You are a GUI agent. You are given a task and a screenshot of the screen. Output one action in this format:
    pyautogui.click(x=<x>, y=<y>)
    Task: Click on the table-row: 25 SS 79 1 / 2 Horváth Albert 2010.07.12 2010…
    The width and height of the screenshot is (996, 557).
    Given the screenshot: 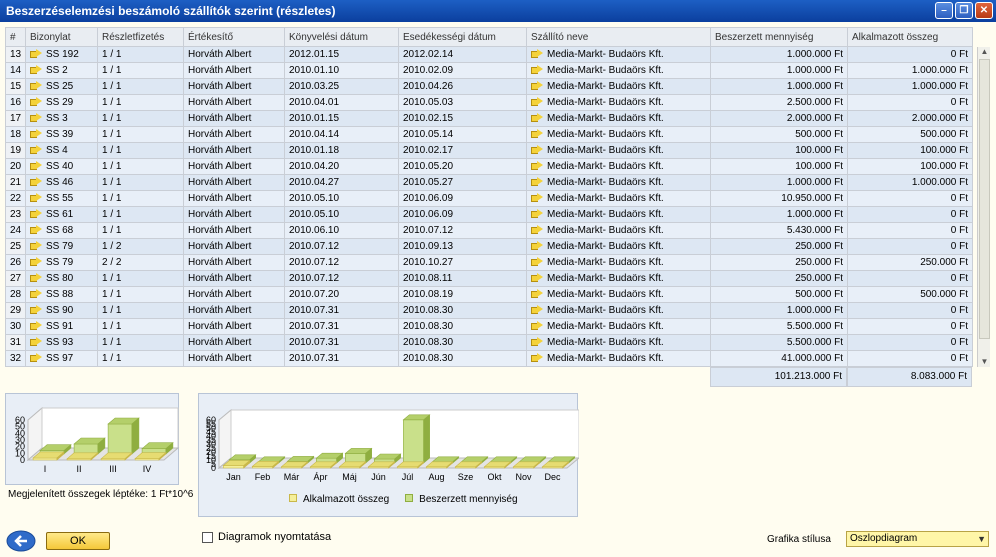 What is the action you would take?
    pyautogui.click(x=489, y=246)
    